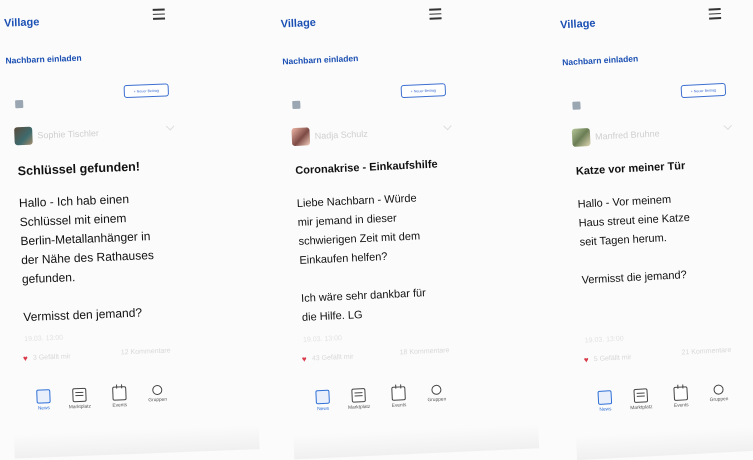 This screenshot has height=460, width=753. What do you see at coordinates (630, 169) in the screenshot?
I see `post-title: Katze vor meiner Tür` at bounding box center [630, 169].